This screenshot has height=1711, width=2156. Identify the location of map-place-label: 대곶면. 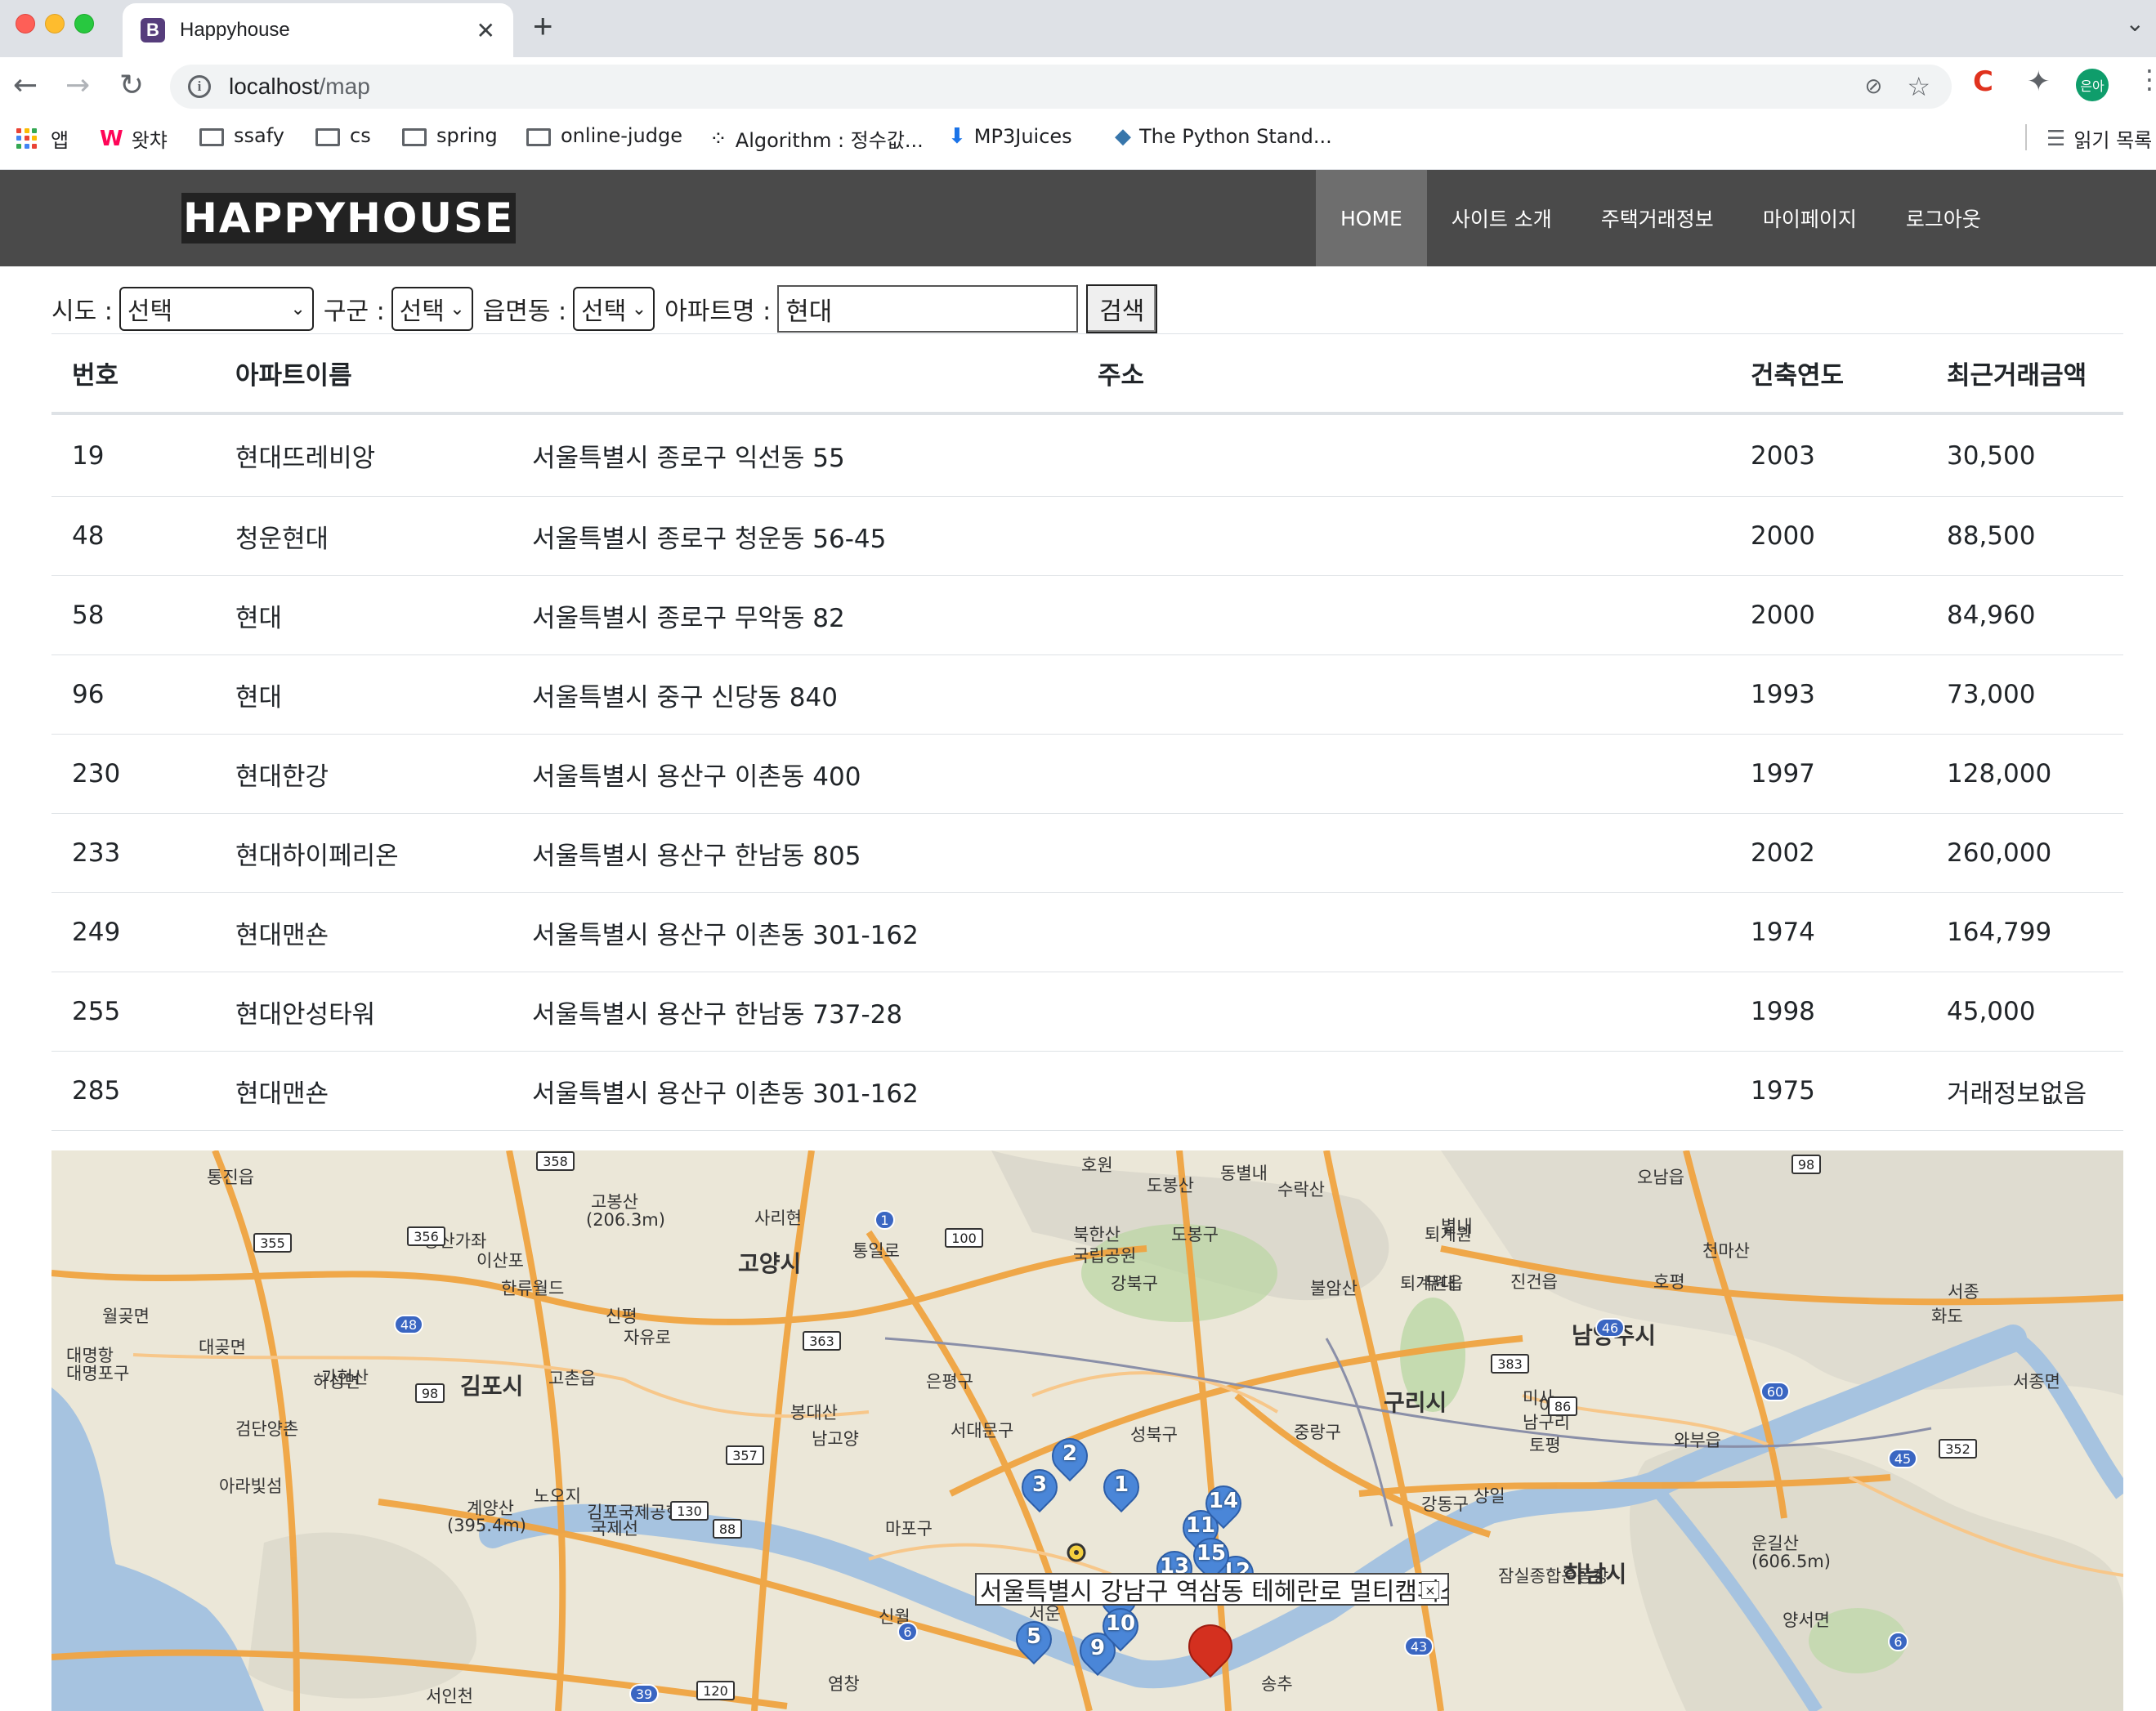
(223, 1347).